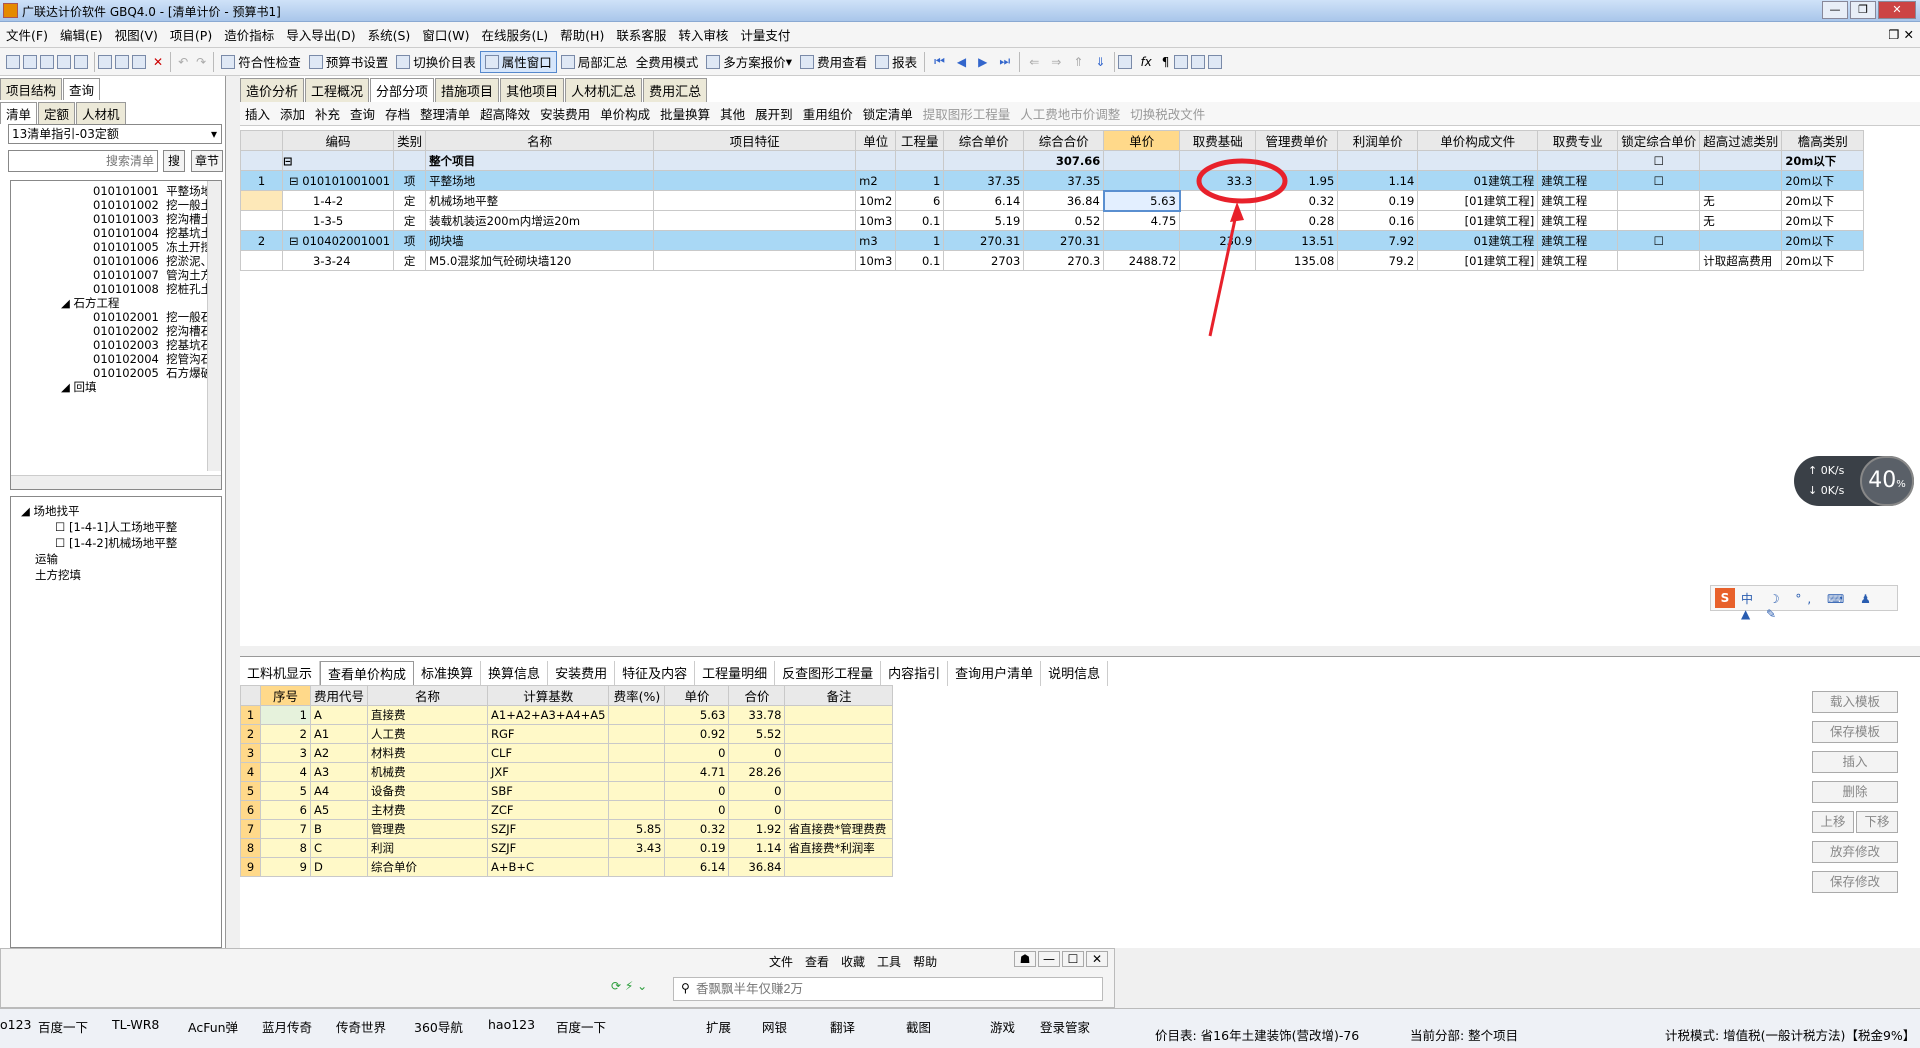 The width and height of the screenshot is (1920, 1048). Describe the element at coordinates (1855, 882) in the screenshot. I see `composition-button-7: 保存修改` at that location.